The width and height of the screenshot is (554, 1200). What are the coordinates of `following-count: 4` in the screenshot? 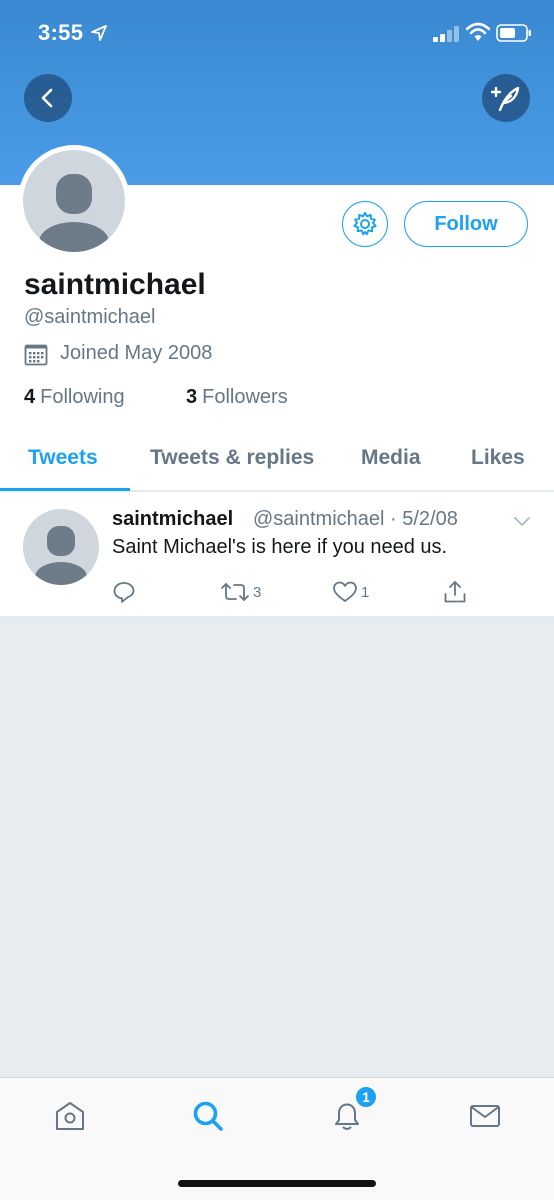 It's located at (30, 397).